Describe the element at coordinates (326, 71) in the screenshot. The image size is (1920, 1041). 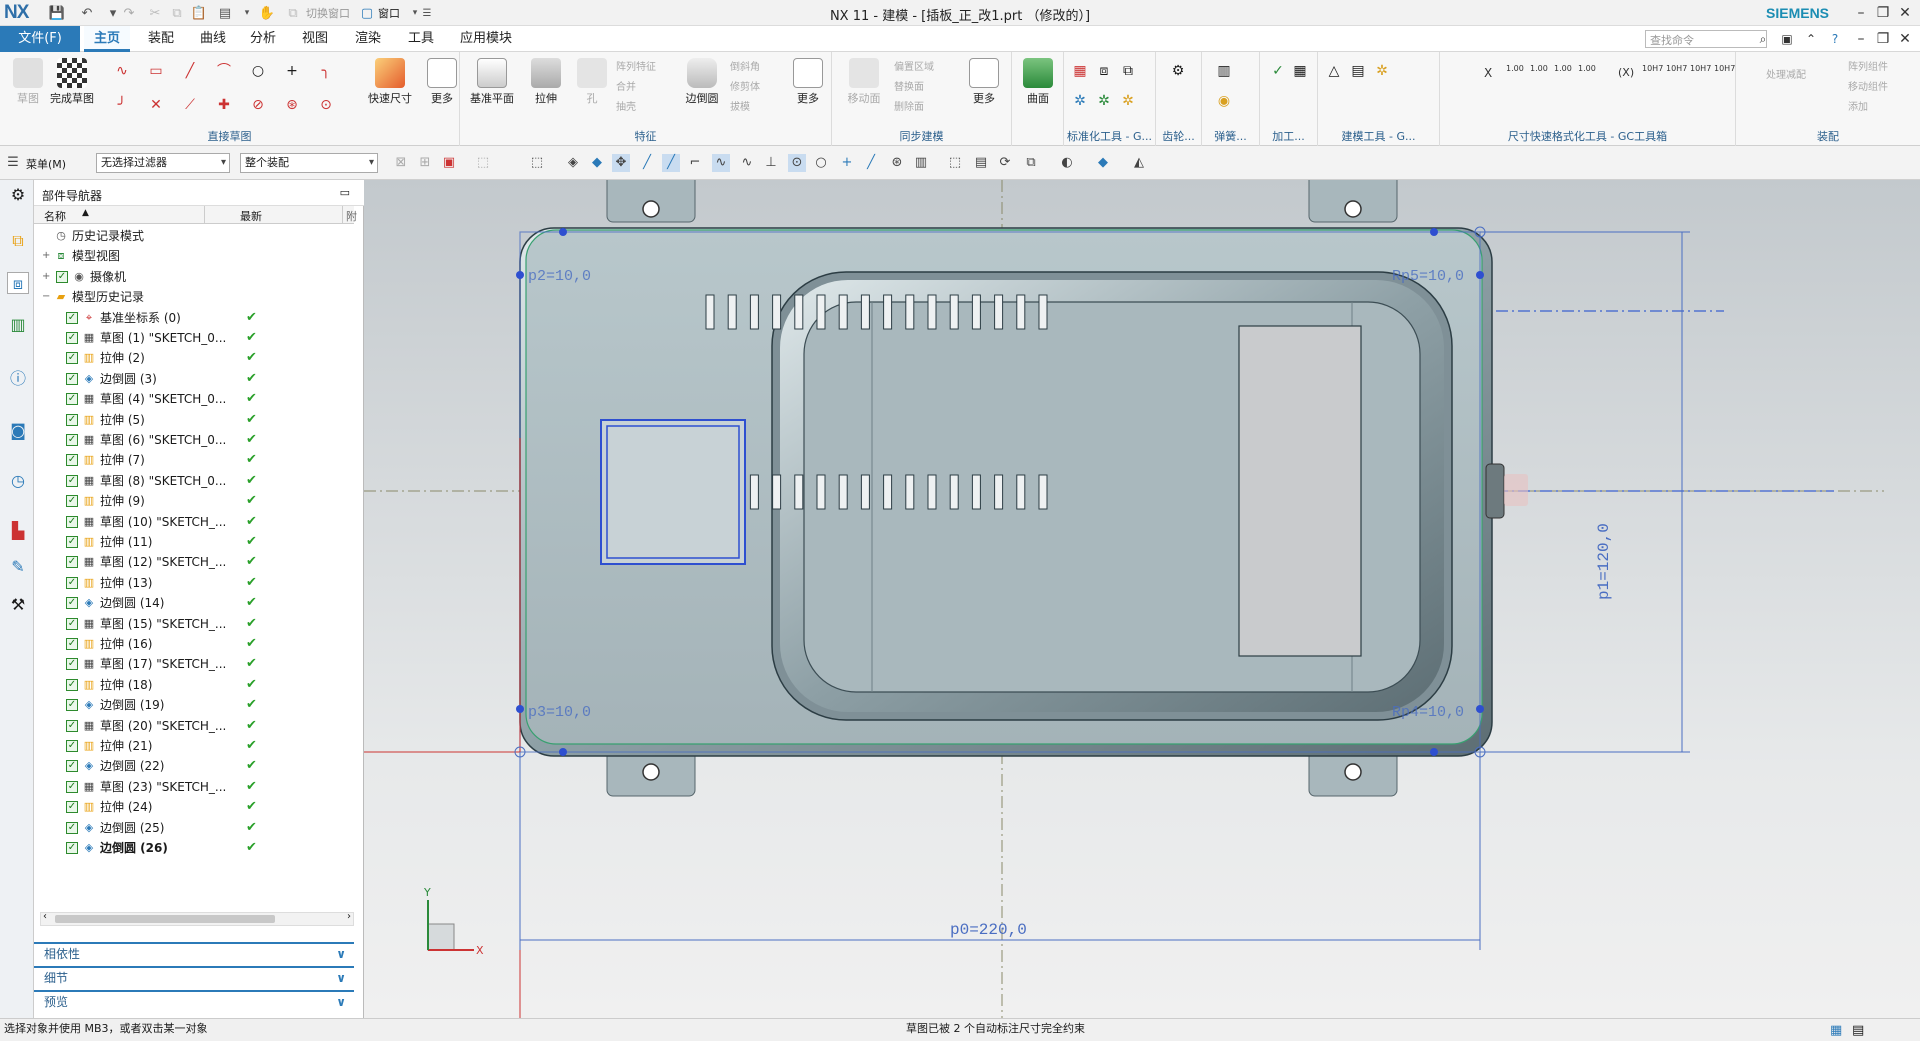
I see `fillet-icon: ╮` at that location.